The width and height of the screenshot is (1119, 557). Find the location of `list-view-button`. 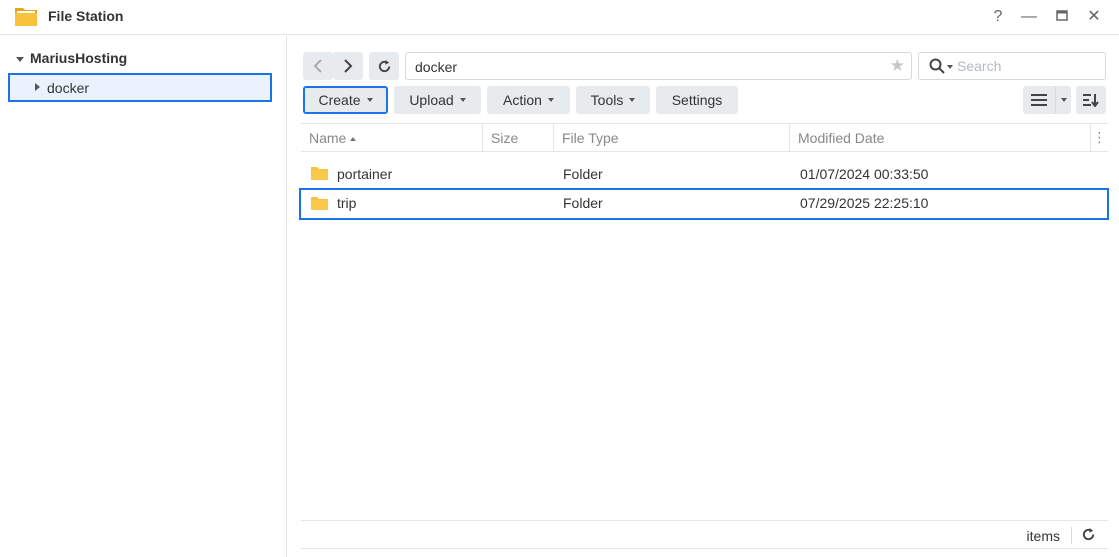

list-view-button is located at coordinates (1039, 100).